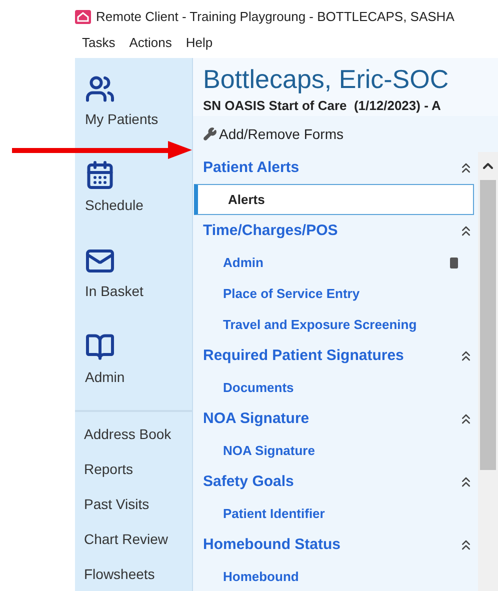  What do you see at coordinates (275, 17) in the screenshot?
I see `window-title: Remote Client - Training Playgroung - BOTTLECAPS, SASHA` at bounding box center [275, 17].